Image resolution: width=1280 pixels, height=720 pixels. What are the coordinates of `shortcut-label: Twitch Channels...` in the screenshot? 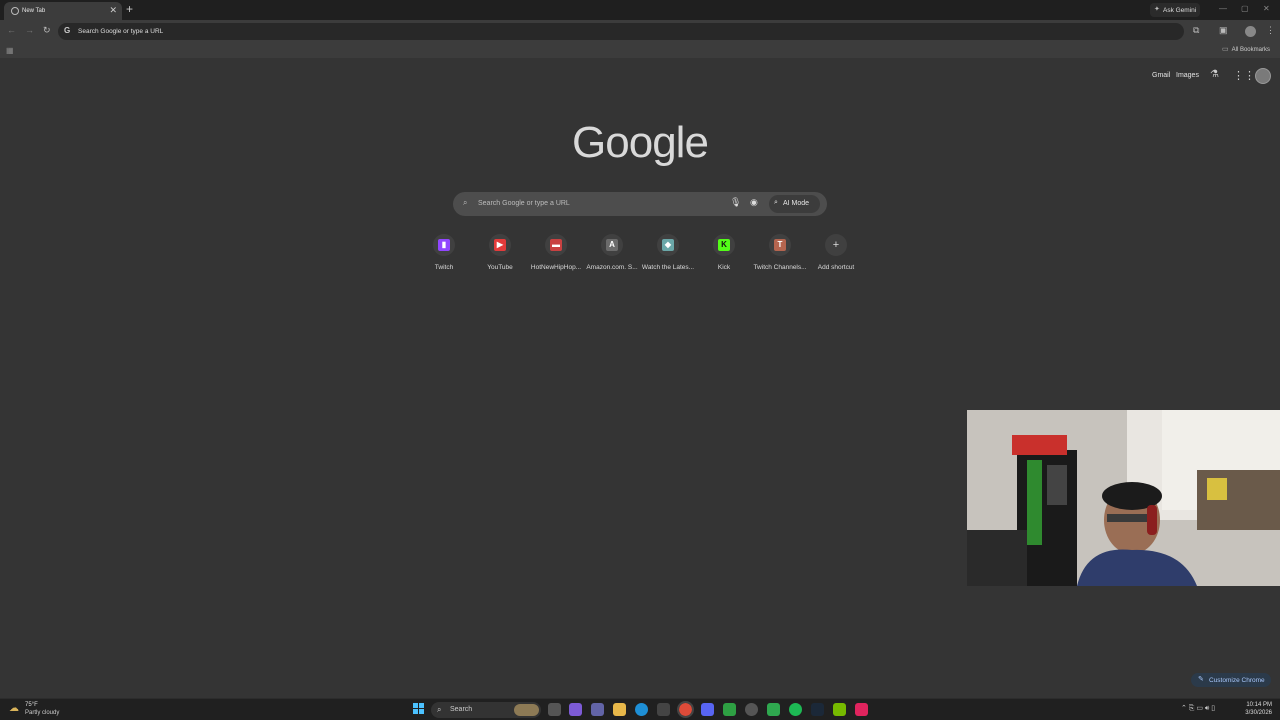 It's located at (780, 267).